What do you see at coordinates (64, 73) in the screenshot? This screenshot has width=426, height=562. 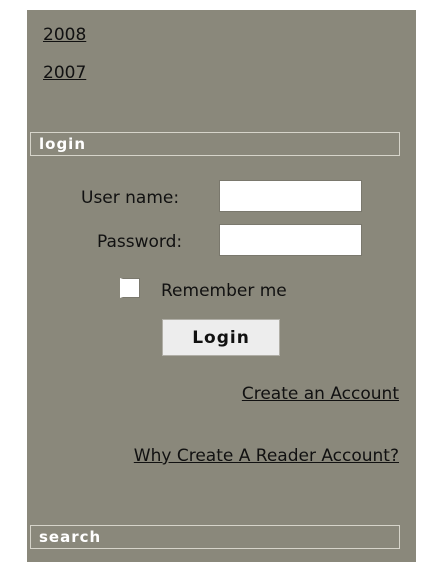 I see `archive-link-2007: 2007` at bounding box center [64, 73].